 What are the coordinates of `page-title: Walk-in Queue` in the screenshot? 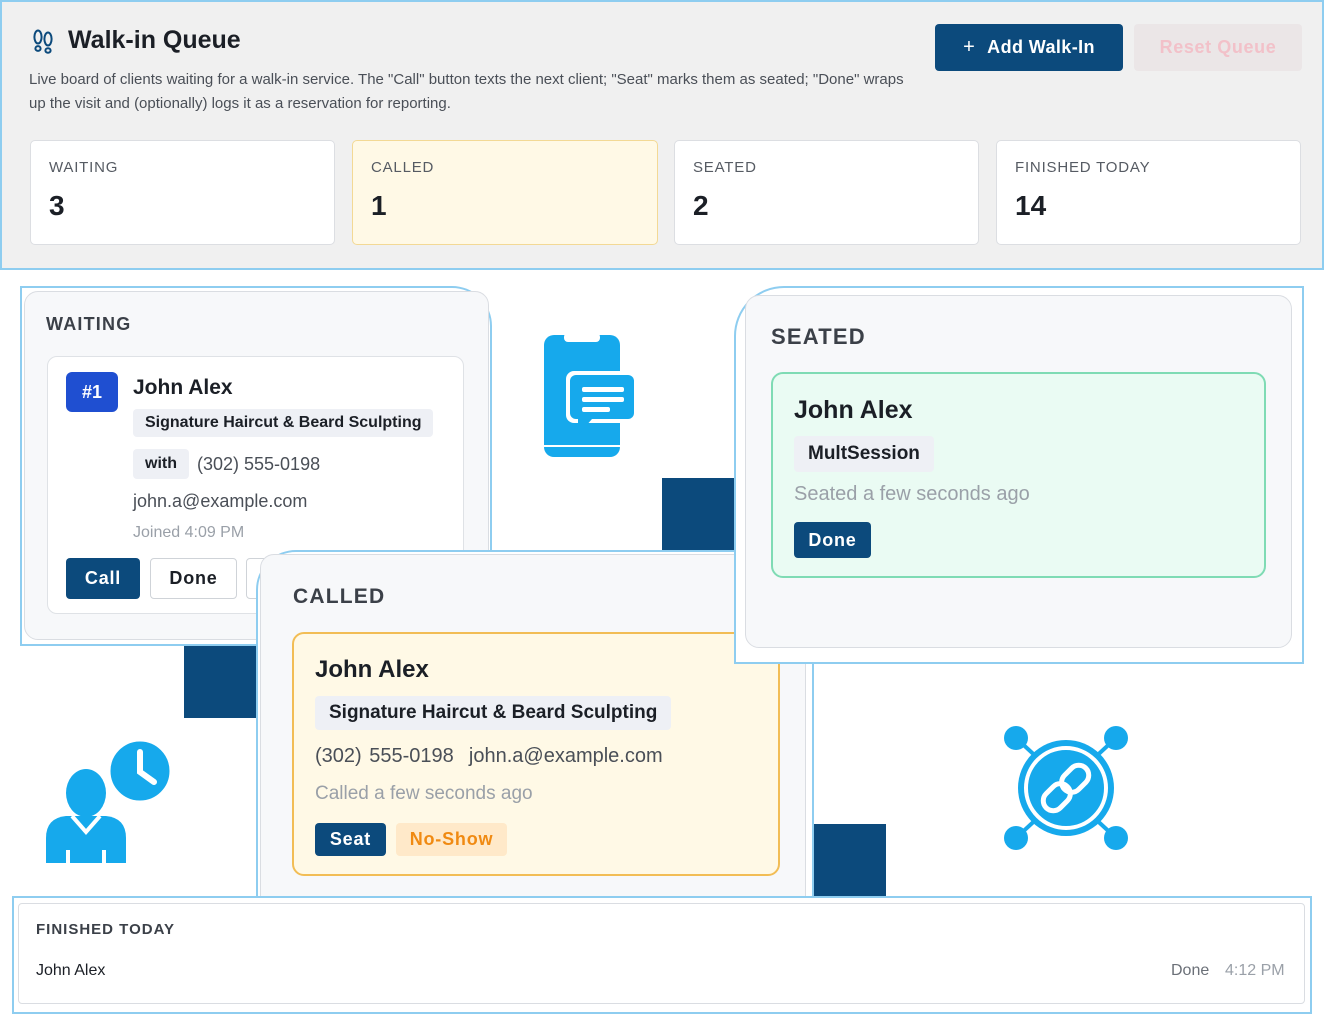 It's located at (154, 40).